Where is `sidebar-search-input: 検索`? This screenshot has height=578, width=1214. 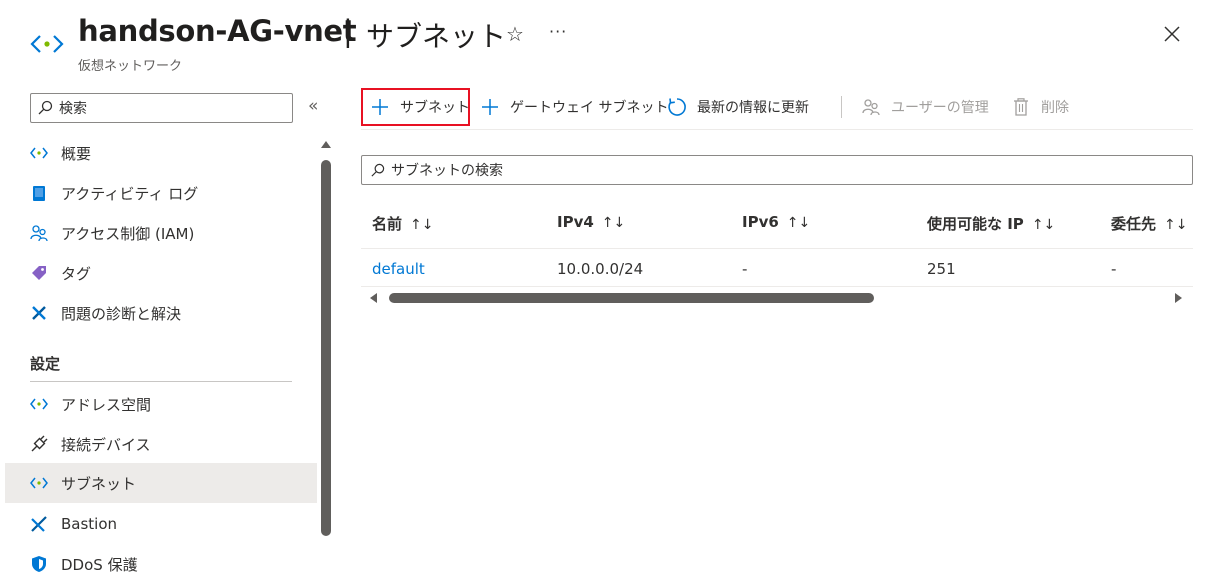
sidebar-search-input: 検索 is located at coordinates (161, 108).